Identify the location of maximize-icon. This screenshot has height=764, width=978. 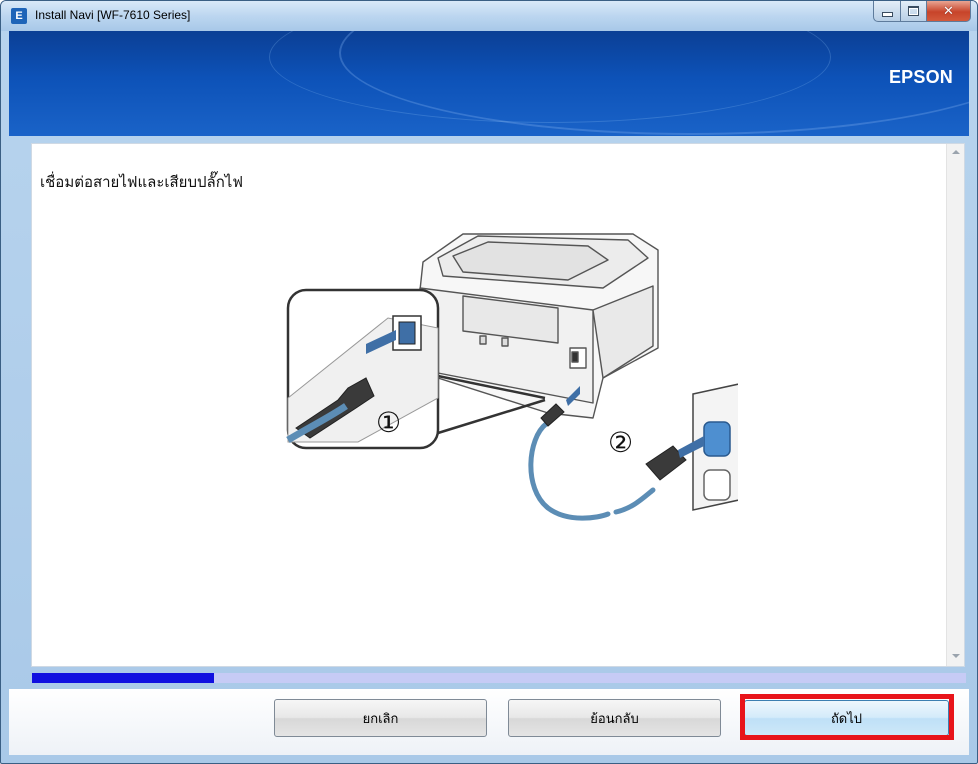
(913, 11).